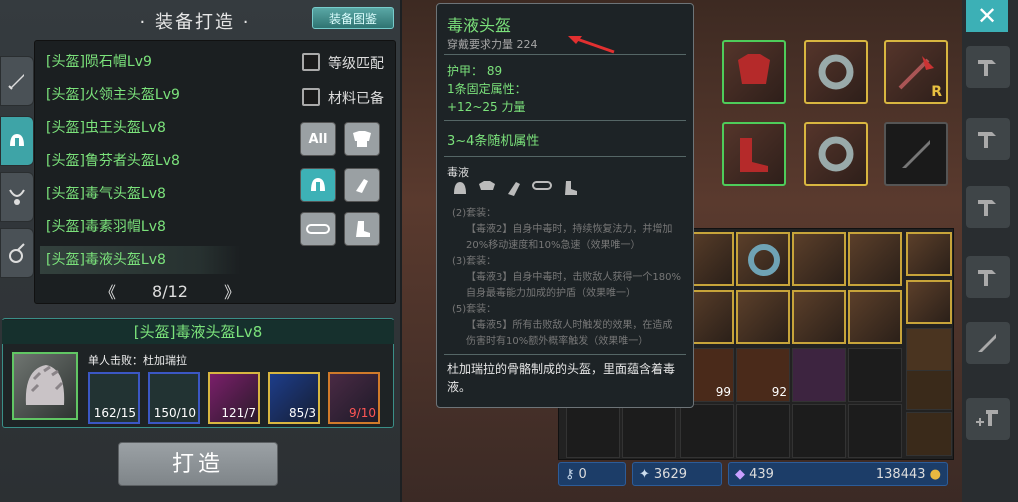  Describe the element at coordinates (174, 413) in the screenshot. I see `material-count: 150/10` at that location.